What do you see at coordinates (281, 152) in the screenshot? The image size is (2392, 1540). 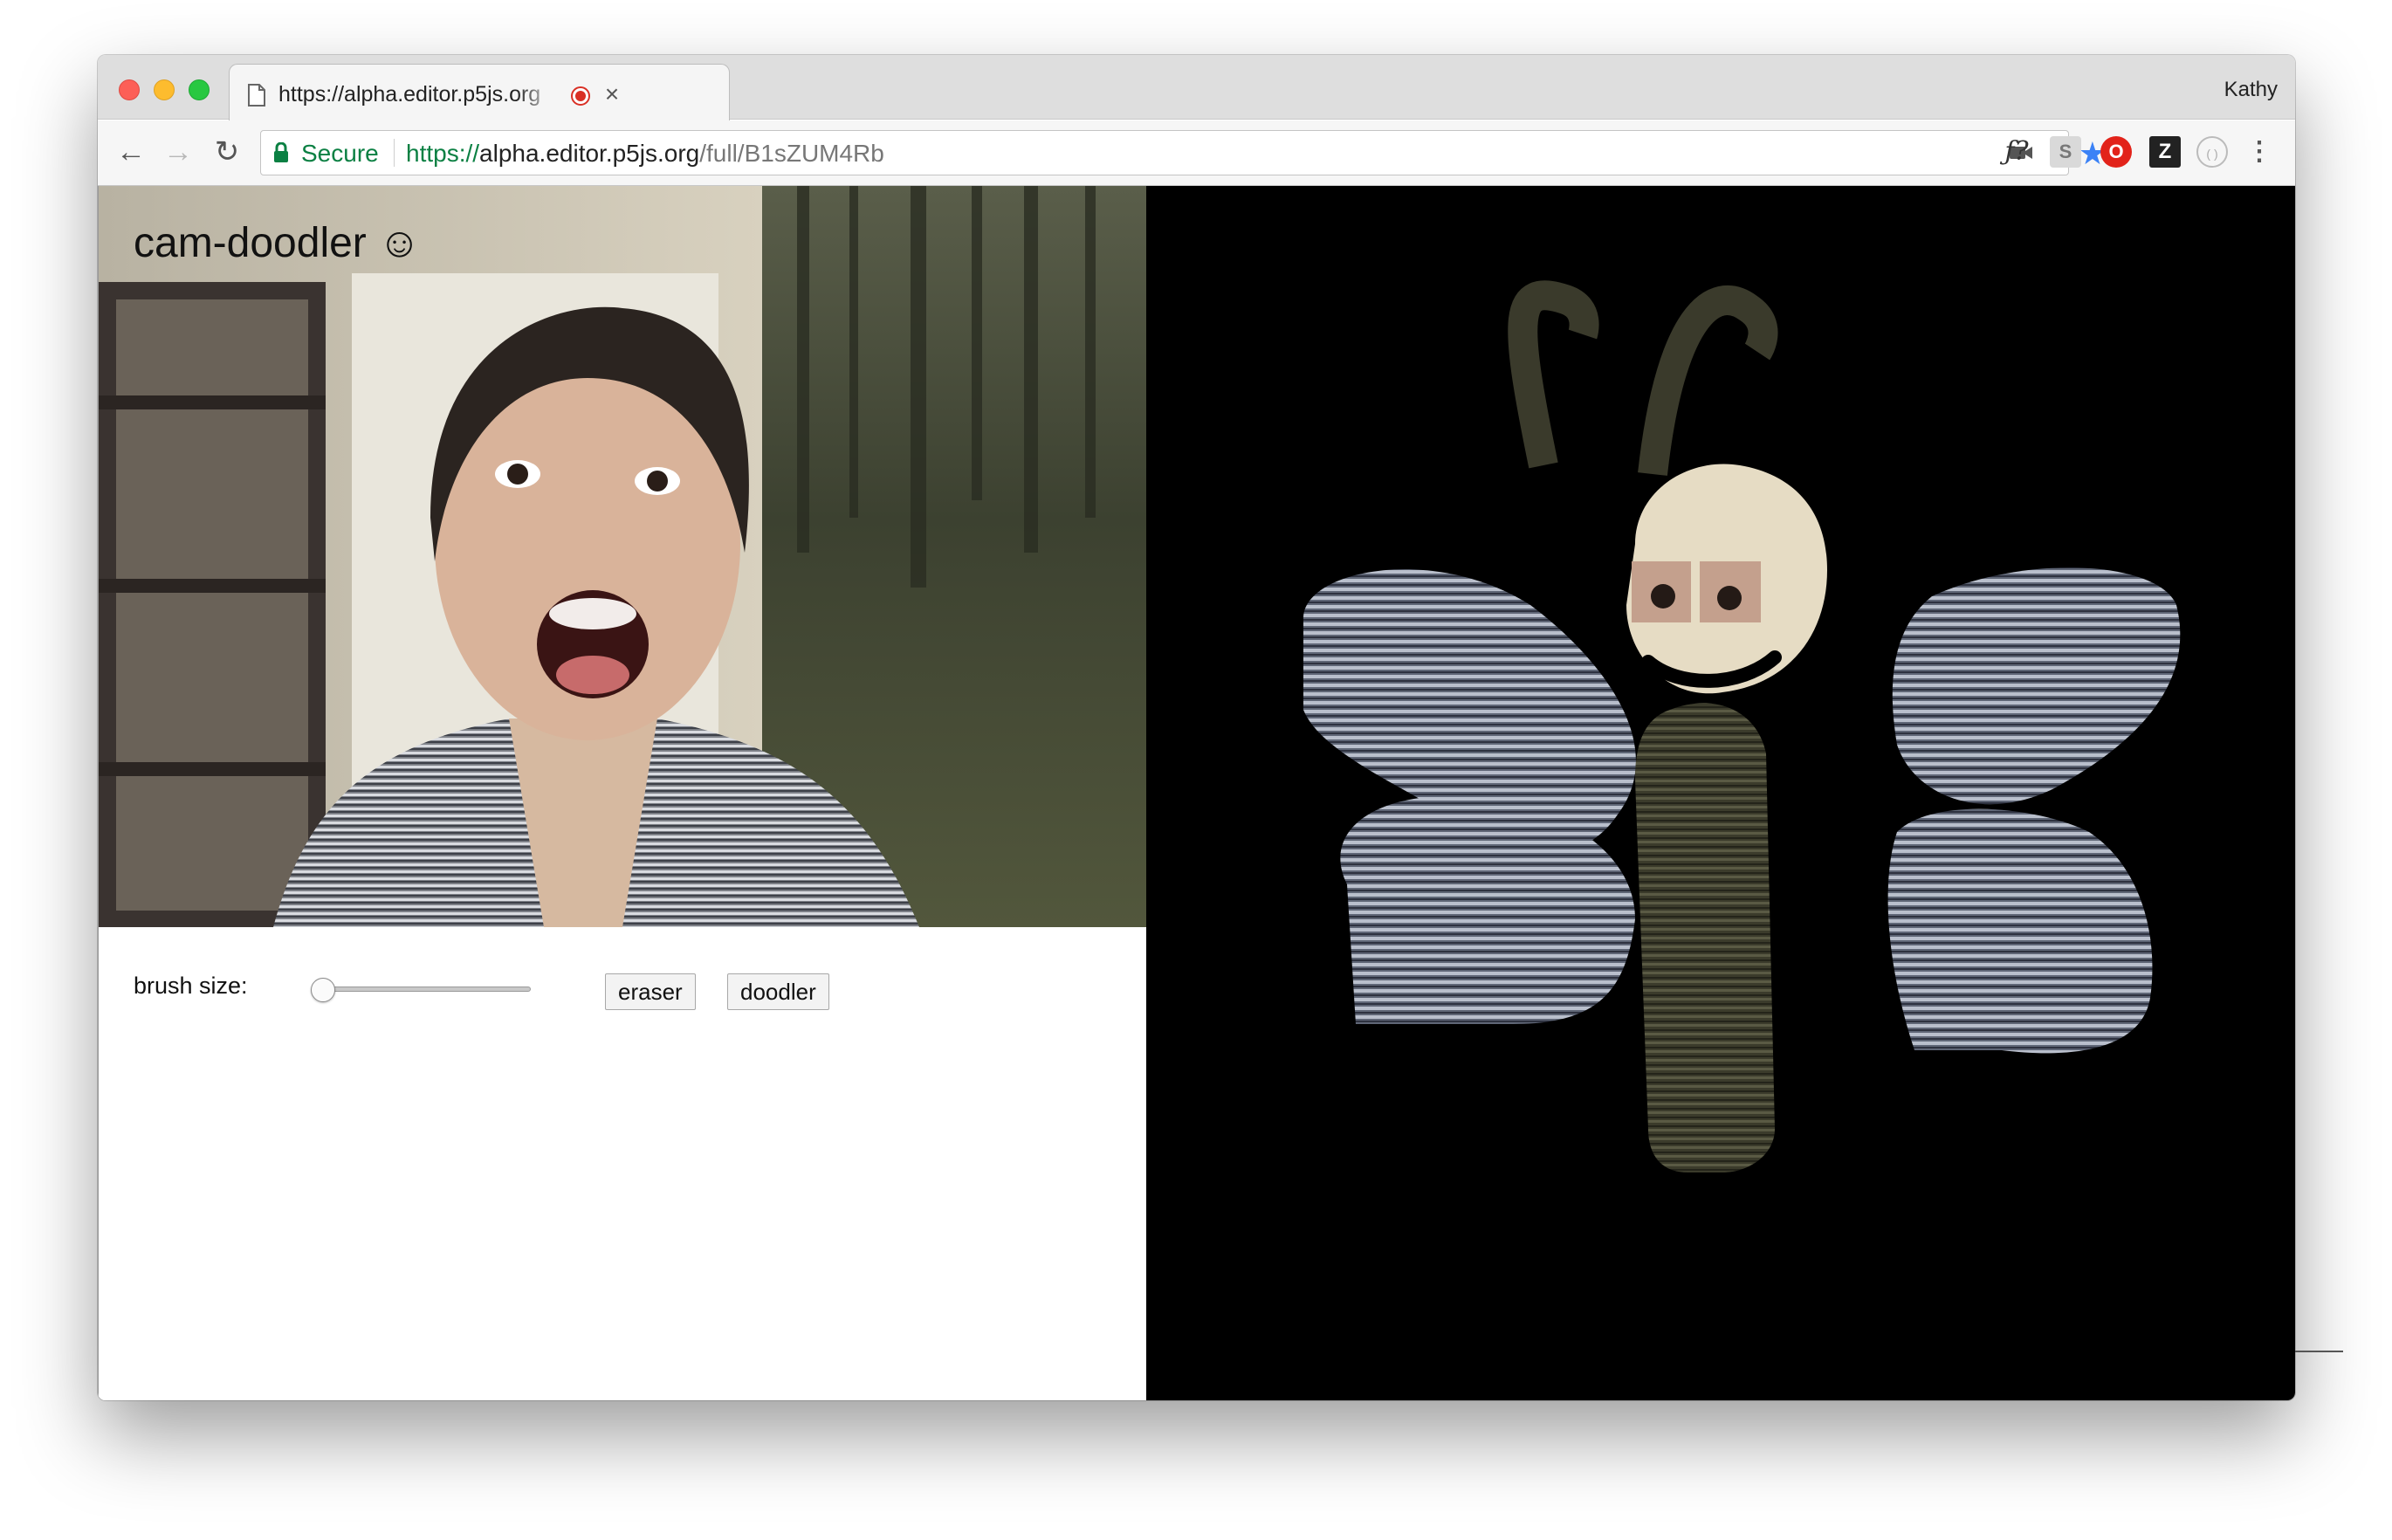 I see `lock-icon` at bounding box center [281, 152].